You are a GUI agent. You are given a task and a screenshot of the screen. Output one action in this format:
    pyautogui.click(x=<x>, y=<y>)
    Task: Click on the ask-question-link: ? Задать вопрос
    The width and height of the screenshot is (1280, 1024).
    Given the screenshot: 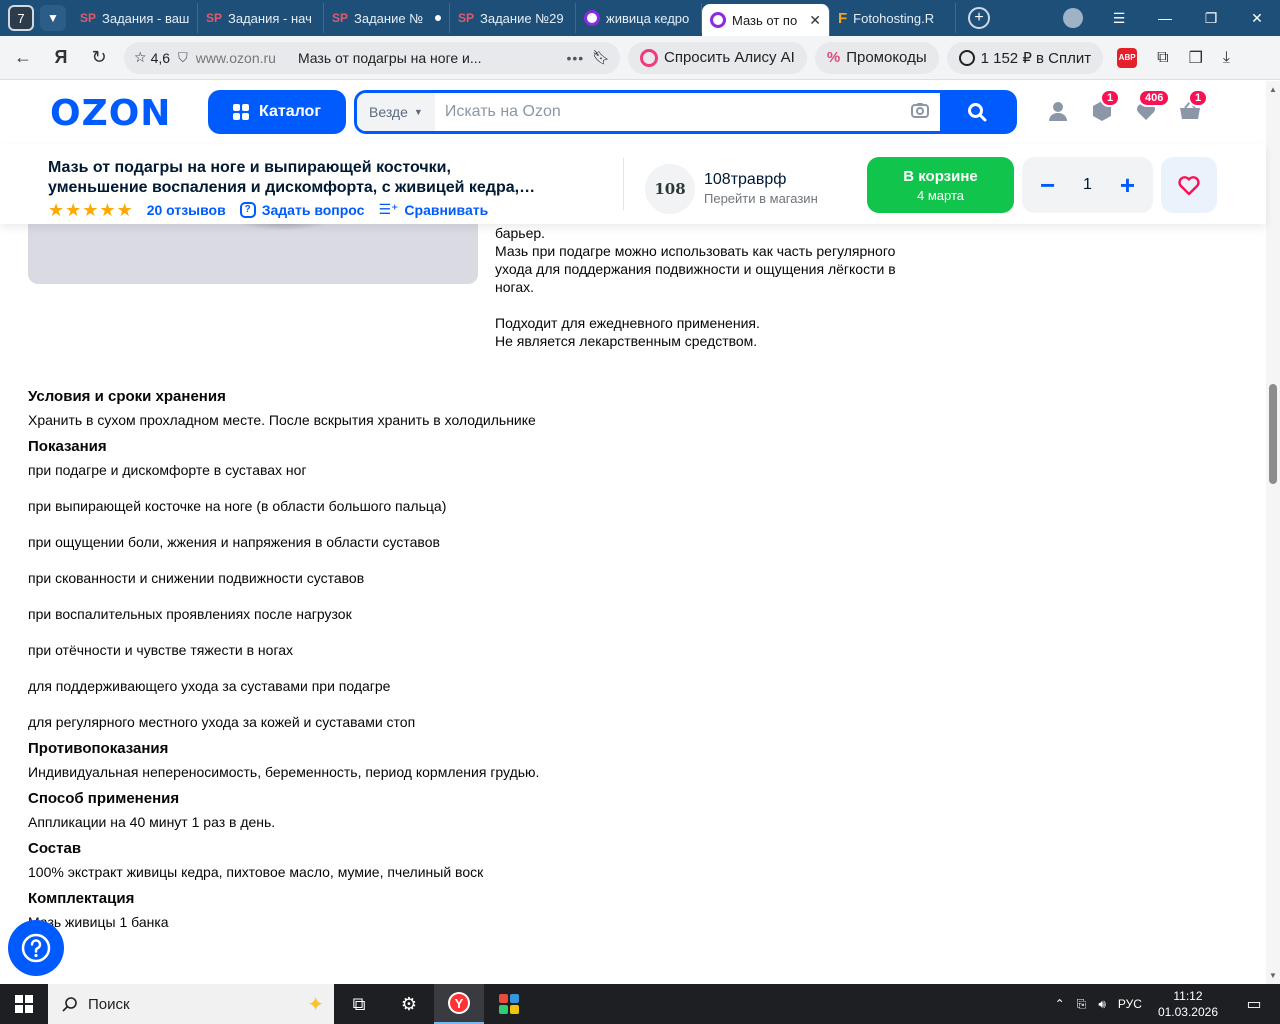 What is the action you would take?
    pyautogui.click(x=301, y=209)
    